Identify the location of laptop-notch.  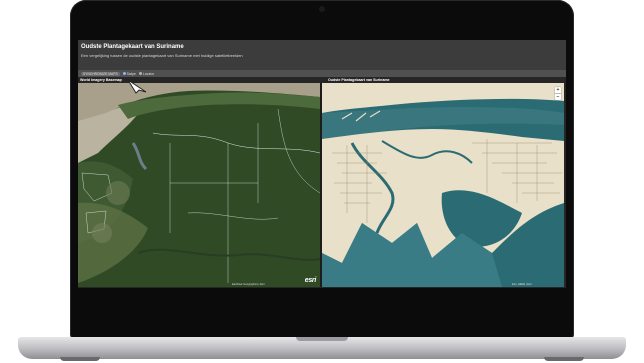
(322, 339).